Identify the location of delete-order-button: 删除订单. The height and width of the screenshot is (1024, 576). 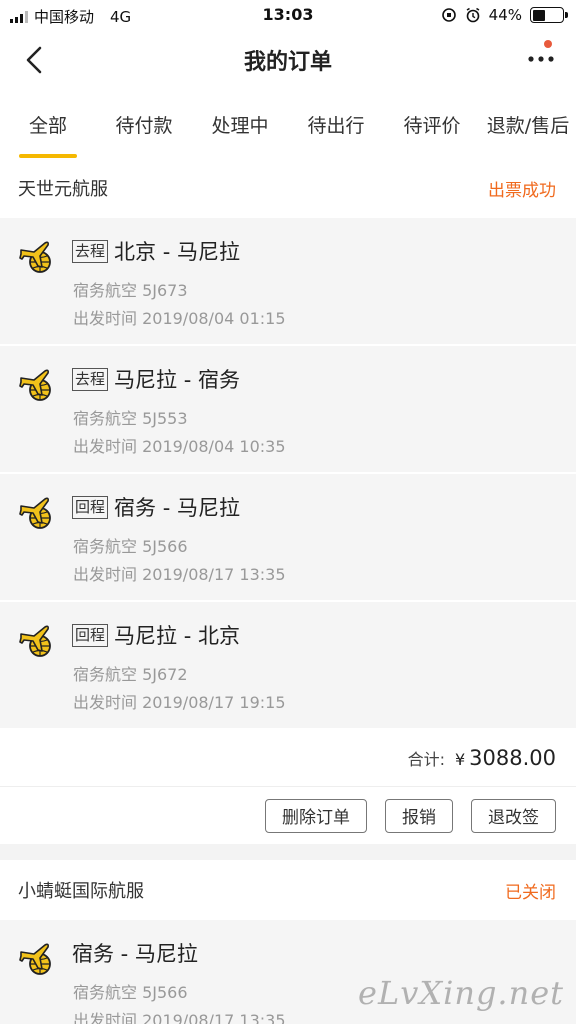
(316, 815).